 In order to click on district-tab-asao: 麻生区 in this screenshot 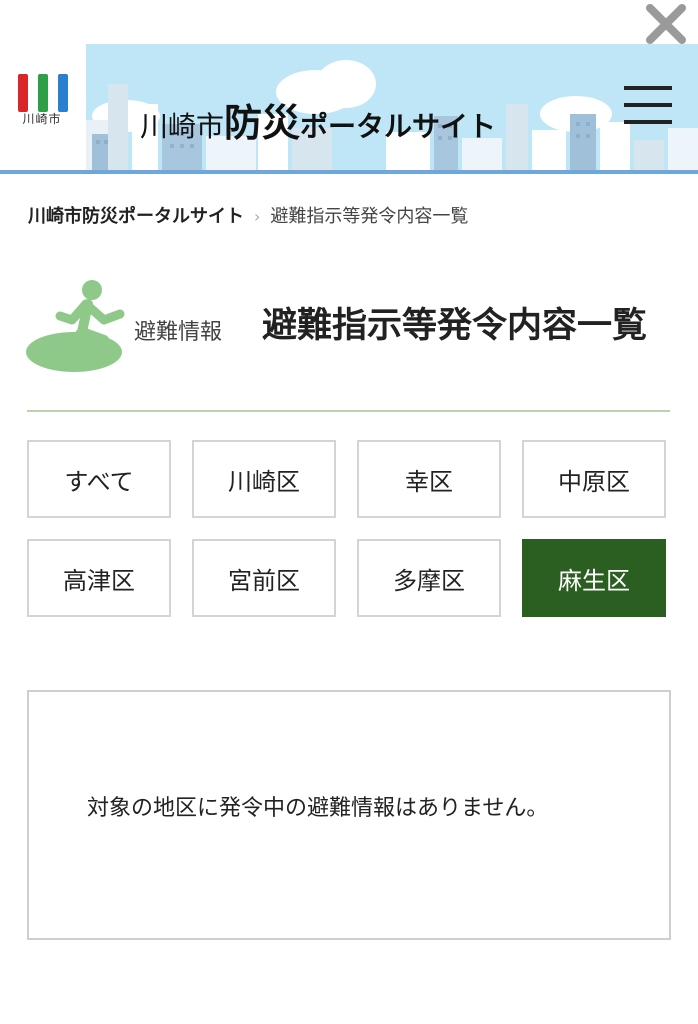, I will do `click(594, 578)`.